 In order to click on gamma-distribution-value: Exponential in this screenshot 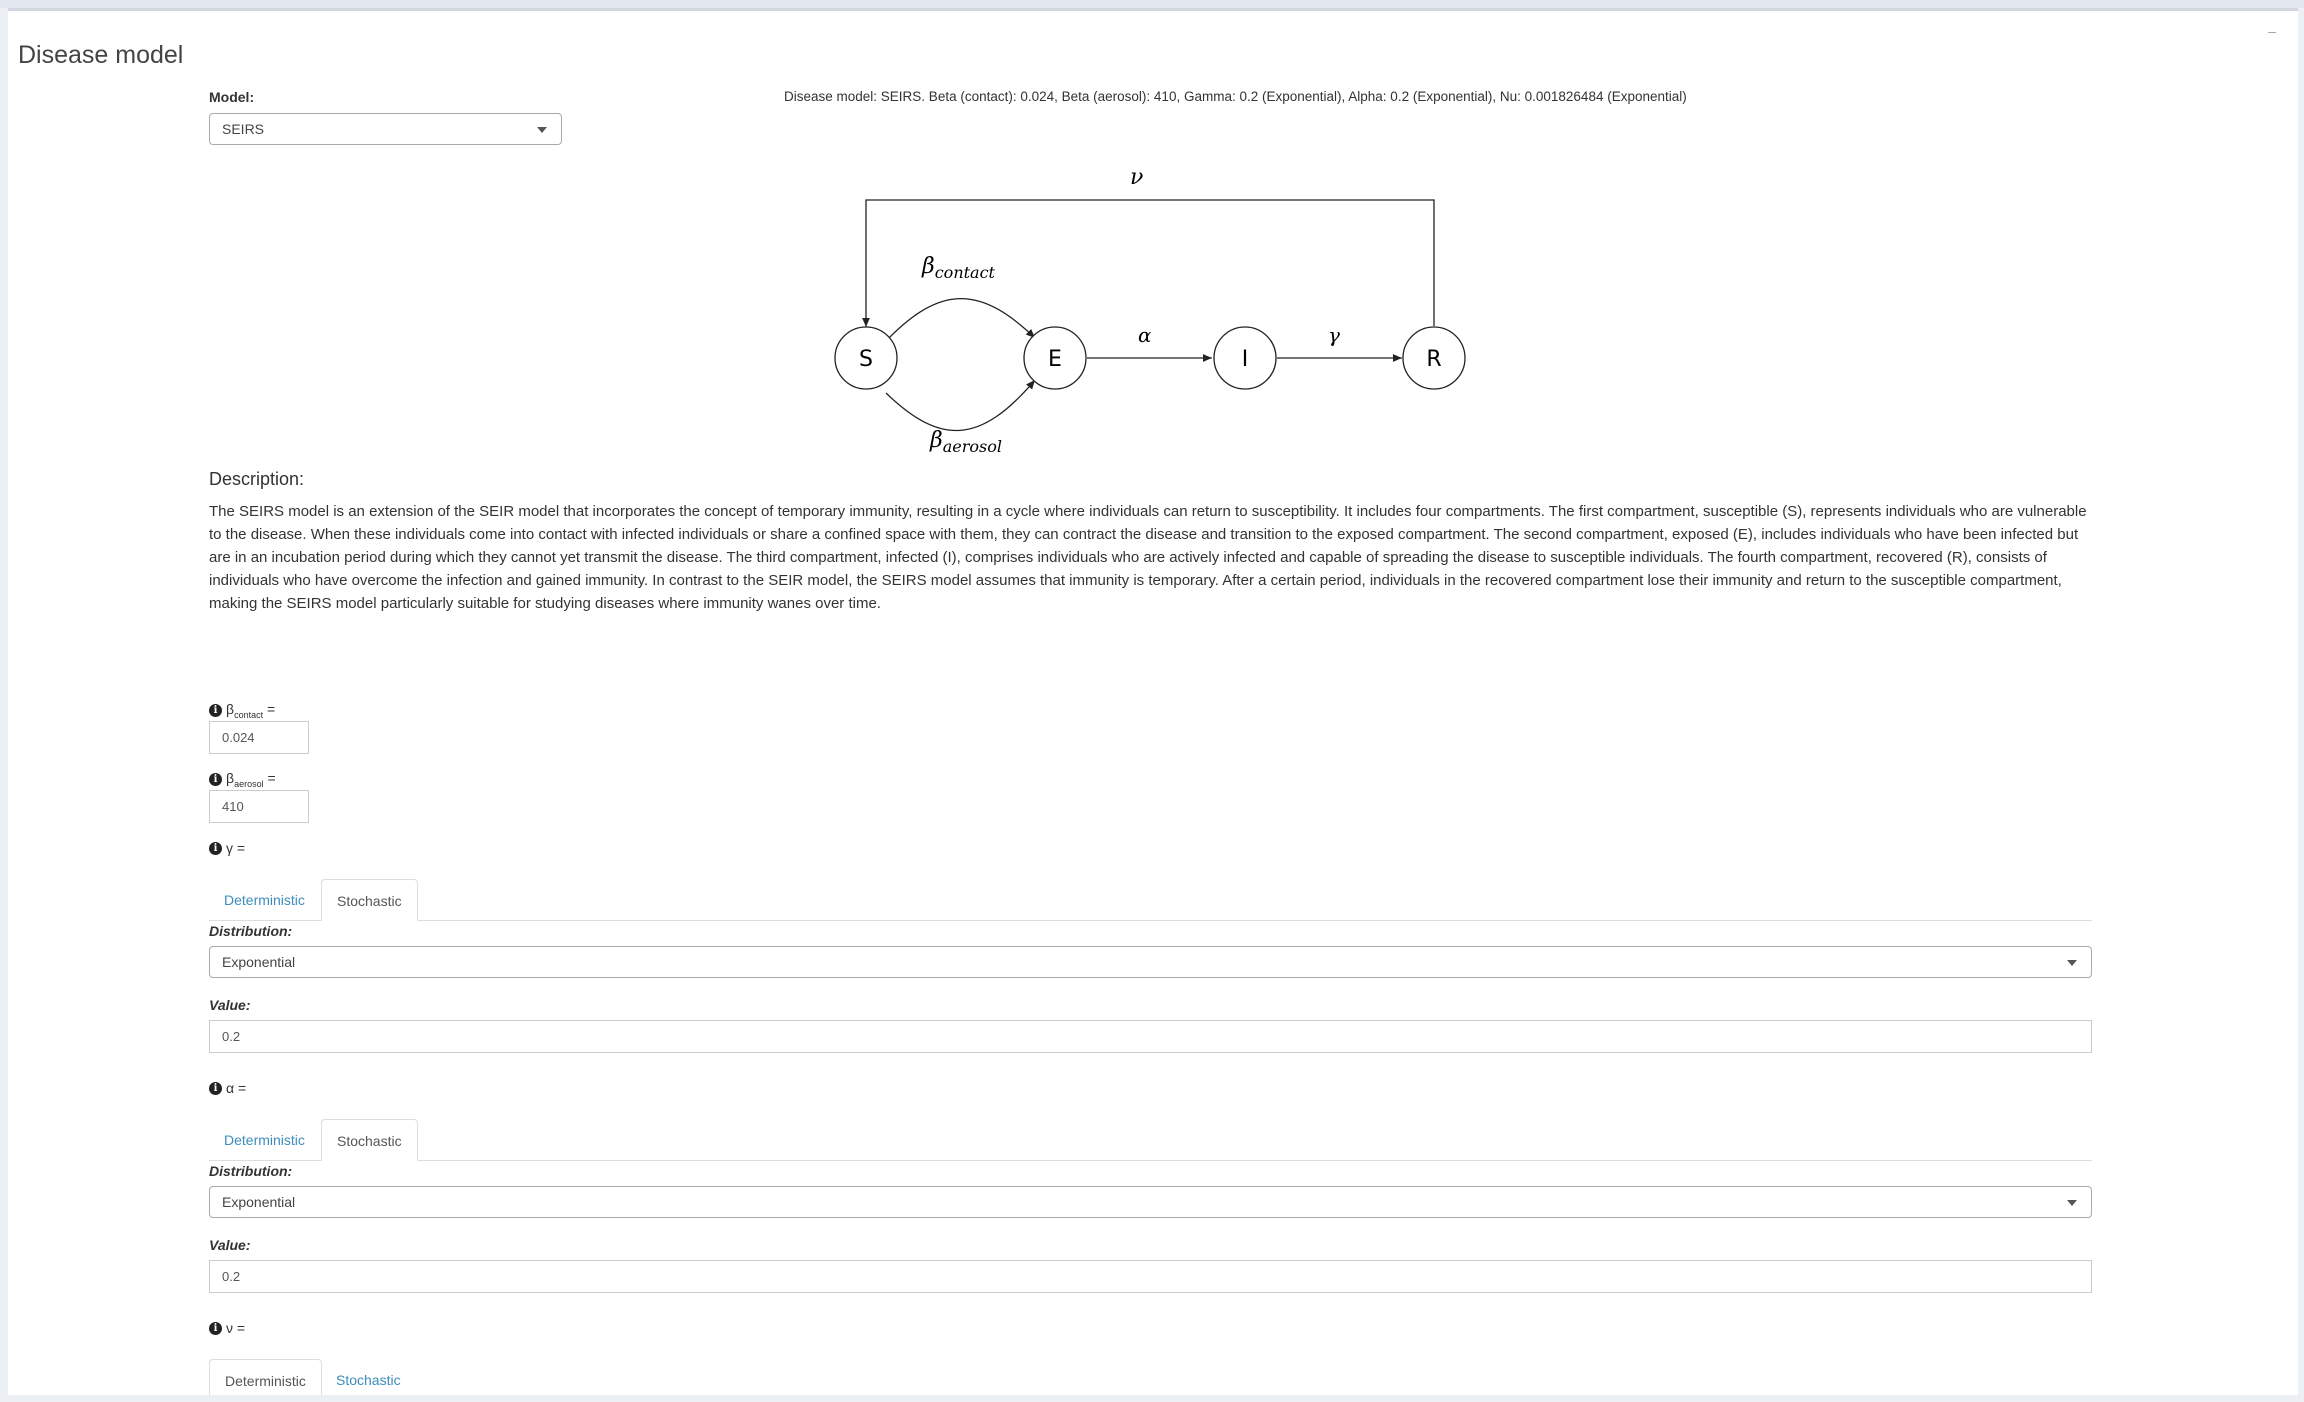, I will do `click(259, 962)`.